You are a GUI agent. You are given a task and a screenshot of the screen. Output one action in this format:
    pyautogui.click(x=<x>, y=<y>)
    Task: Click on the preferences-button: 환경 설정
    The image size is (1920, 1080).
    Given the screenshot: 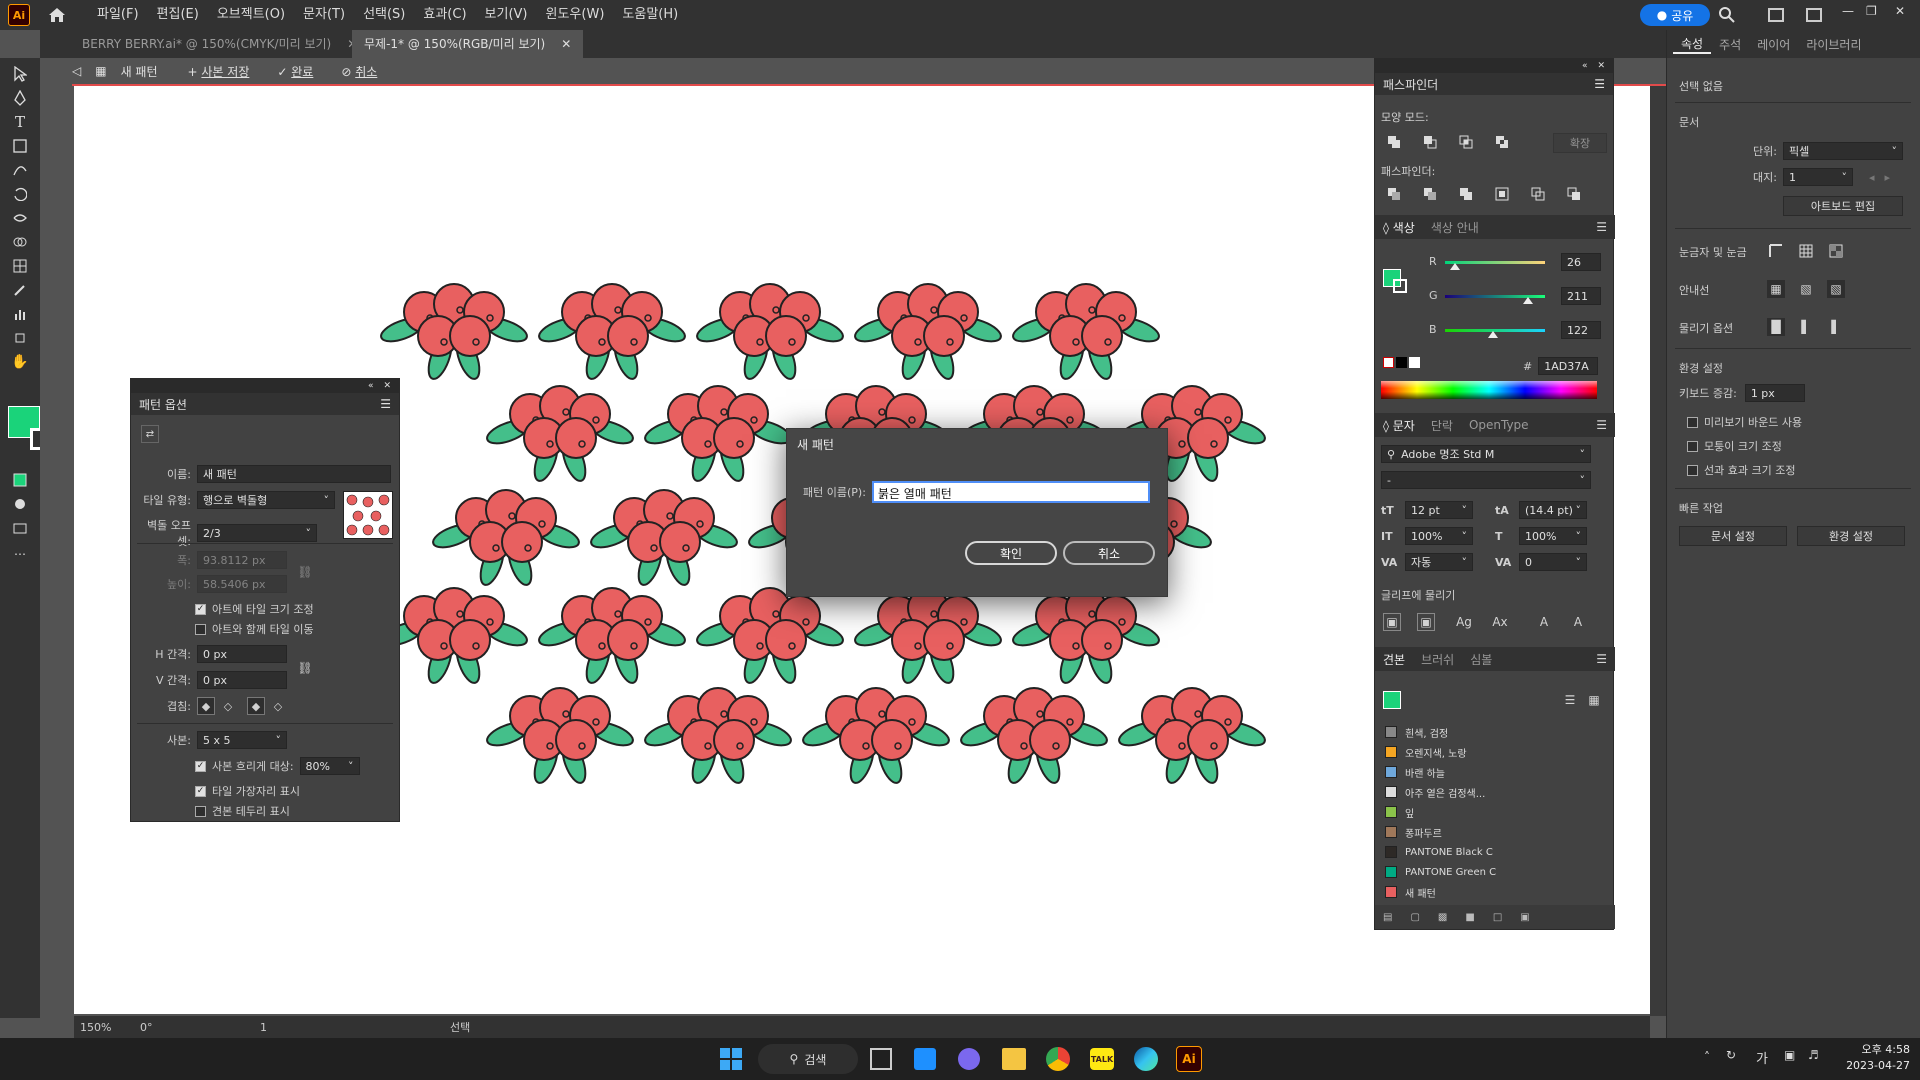 What is the action you would take?
    pyautogui.click(x=1851, y=536)
    